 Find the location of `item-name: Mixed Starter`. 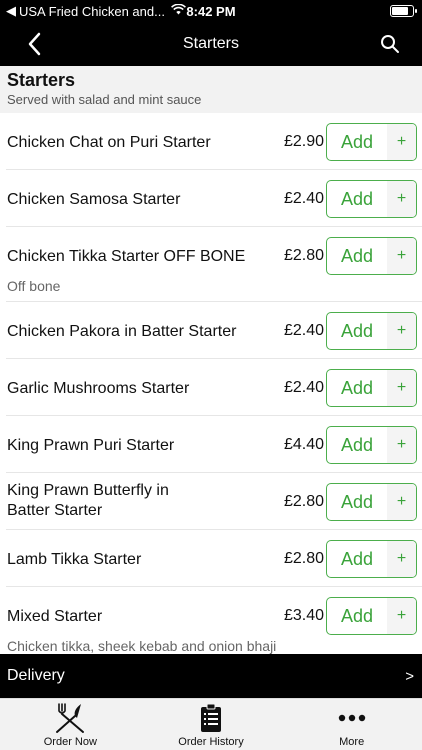

item-name: Mixed Starter is located at coordinates (55, 616).